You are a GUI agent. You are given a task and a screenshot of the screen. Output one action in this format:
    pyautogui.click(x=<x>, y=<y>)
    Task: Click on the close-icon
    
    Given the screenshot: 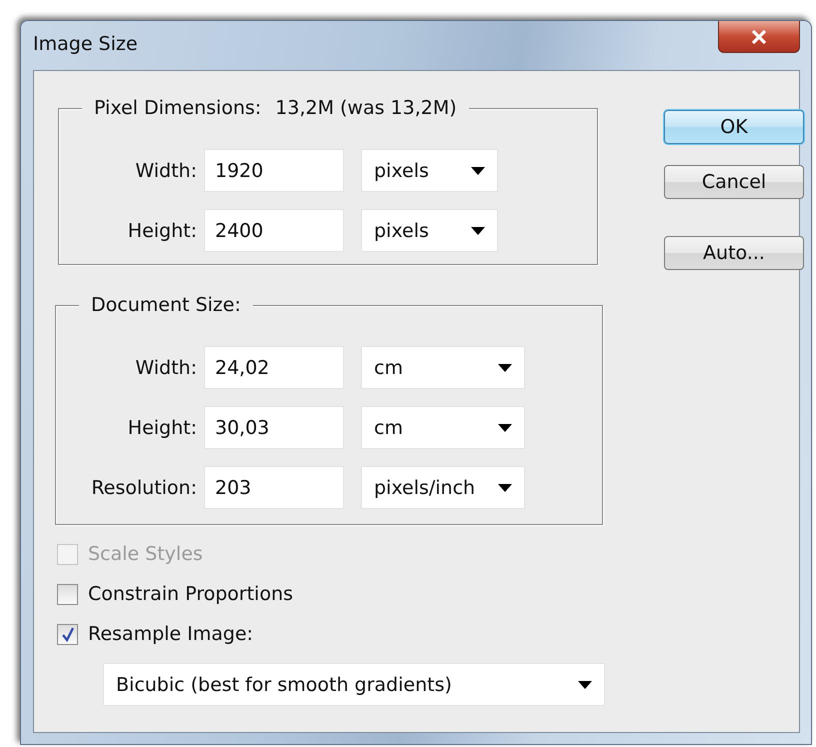 What is the action you would take?
    pyautogui.click(x=759, y=37)
    